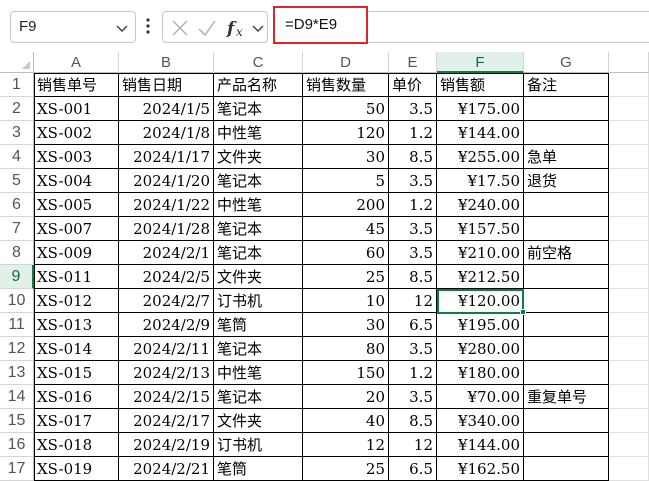 The image size is (649, 481). Describe the element at coordinates (508, 27) in the screenshot. I see `formula-input-area` at that location.